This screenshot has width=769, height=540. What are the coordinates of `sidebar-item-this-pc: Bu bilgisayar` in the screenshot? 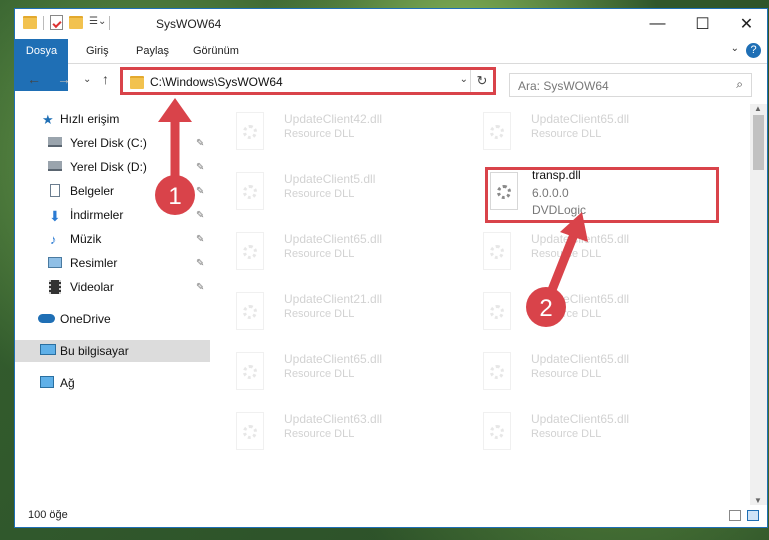 It's located at (112, 351).